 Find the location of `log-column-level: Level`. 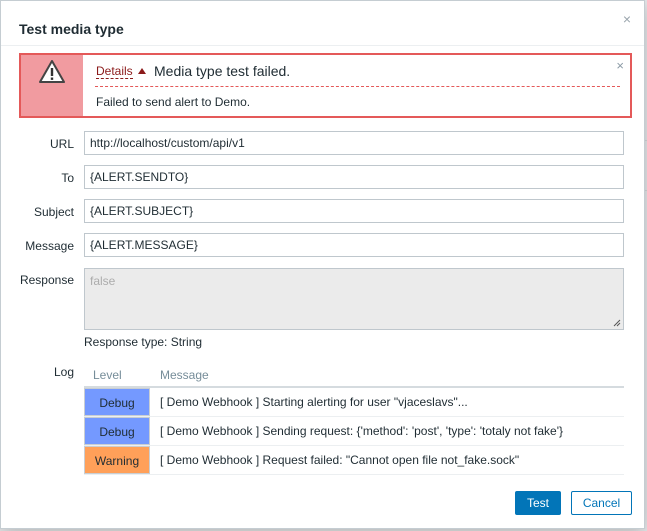

log-column-level: Level is located at coordinates (107, 375).